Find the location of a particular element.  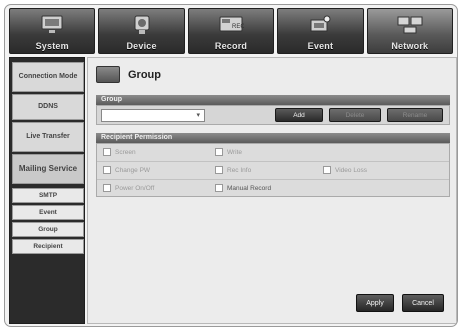

tab-event: Event is located at coordinates (320, 31).